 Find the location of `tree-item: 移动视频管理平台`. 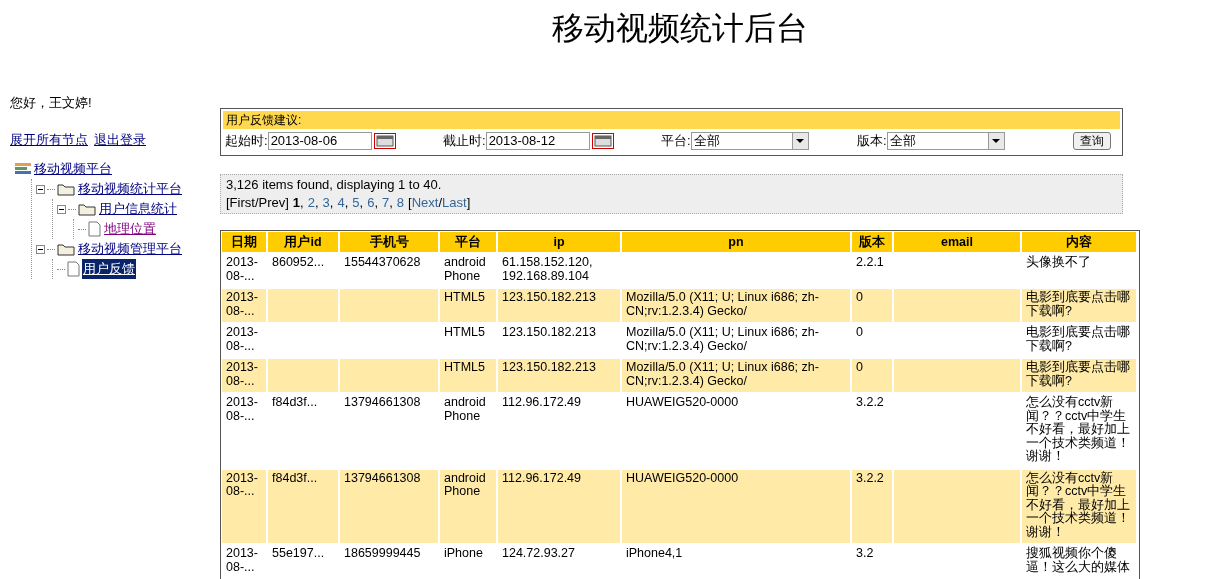

tree-item: 移动视频管理平台 is located at coordinates (130, 249).